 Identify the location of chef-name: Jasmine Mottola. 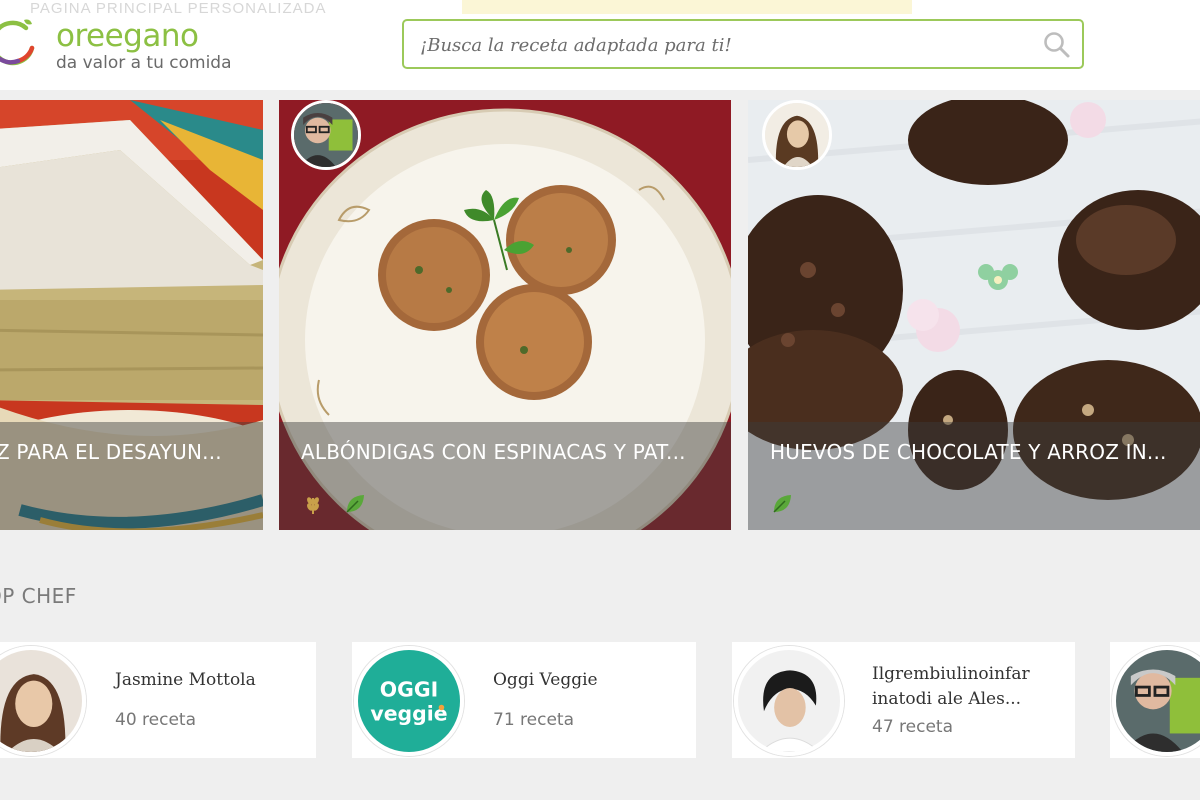
(185, 680).